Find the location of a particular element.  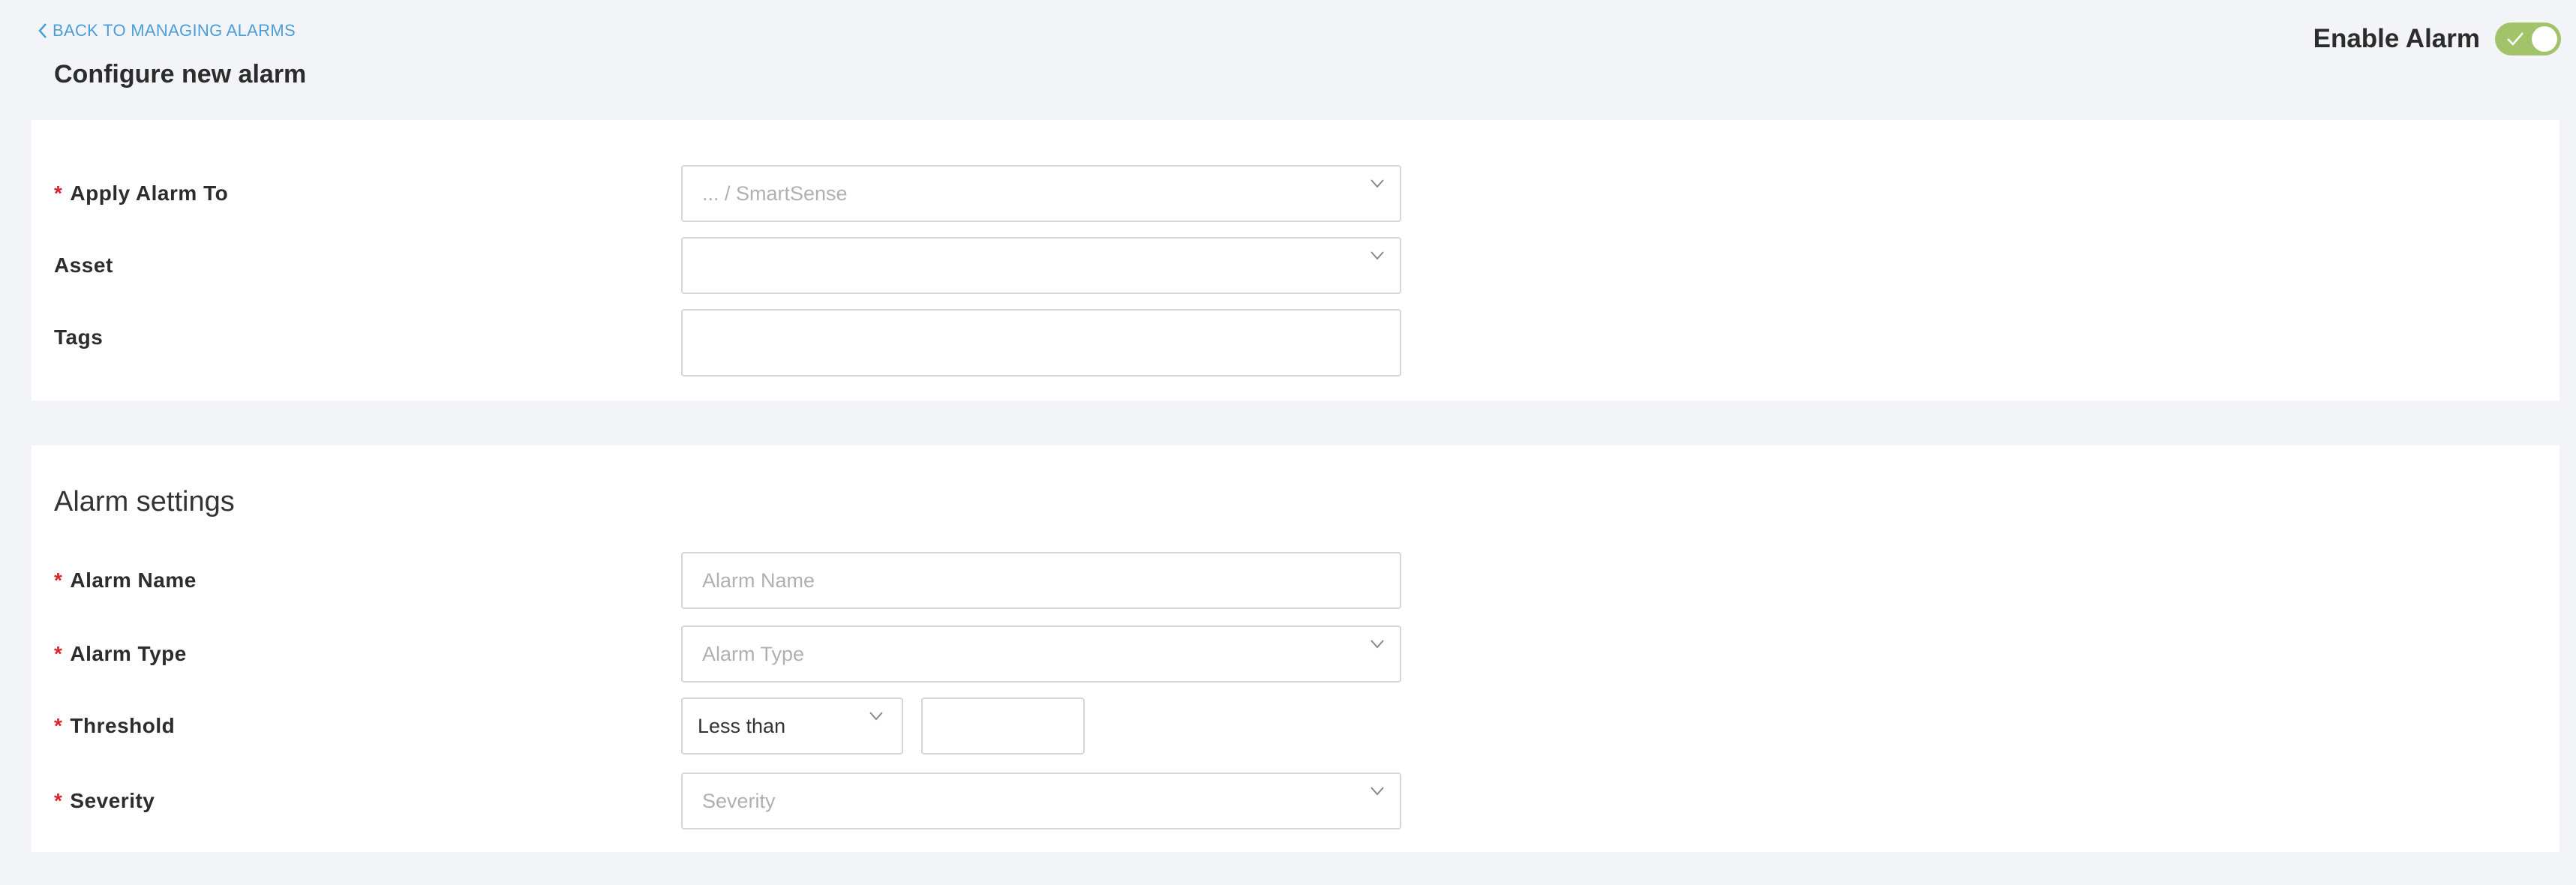

severity-placeholder: Severity is located at coordinates (739, 800).